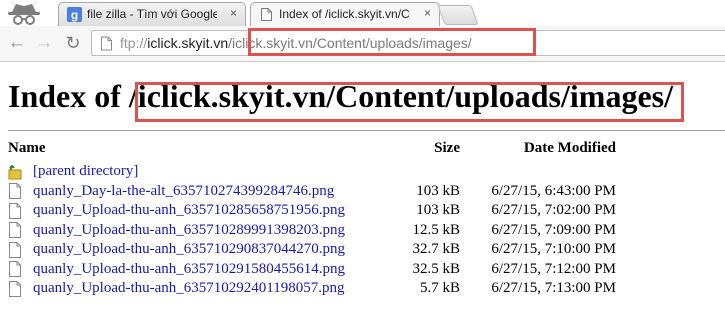  Describe the element at coordinates (436, 229) in the screenshot. I see `file-size: 12.5 kB` at that location.